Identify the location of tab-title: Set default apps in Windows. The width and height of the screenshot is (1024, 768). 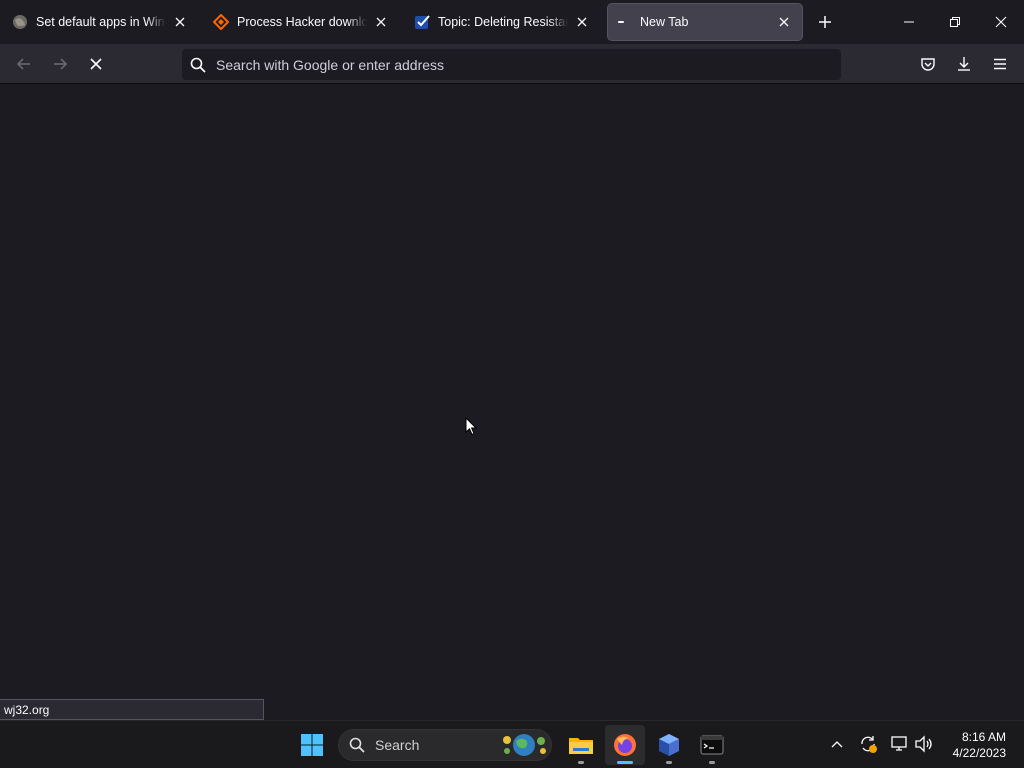
(101, 22).